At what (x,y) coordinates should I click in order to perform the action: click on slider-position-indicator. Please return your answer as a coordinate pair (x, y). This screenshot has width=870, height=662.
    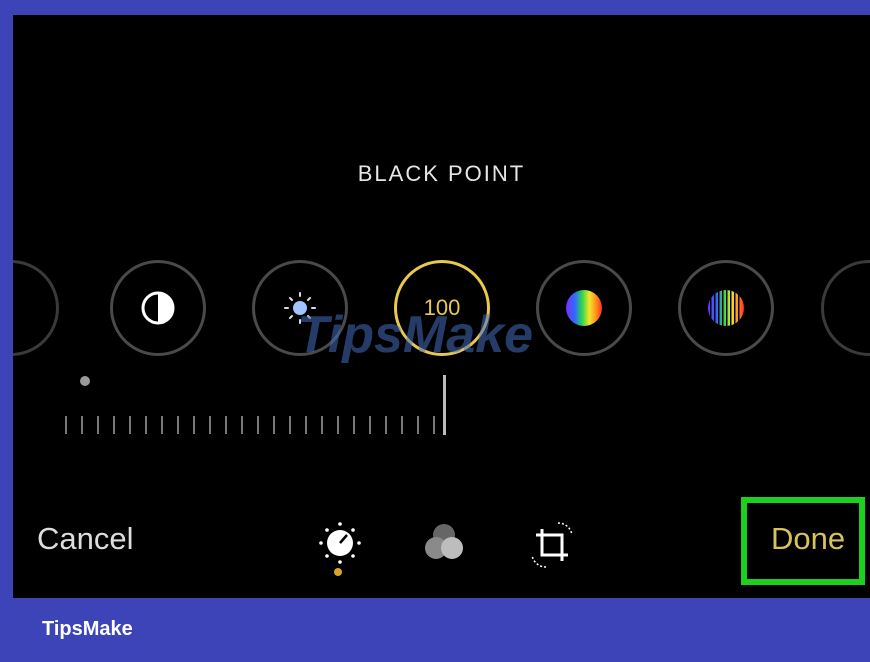
    Looking at the image, I should click on (444, 405).